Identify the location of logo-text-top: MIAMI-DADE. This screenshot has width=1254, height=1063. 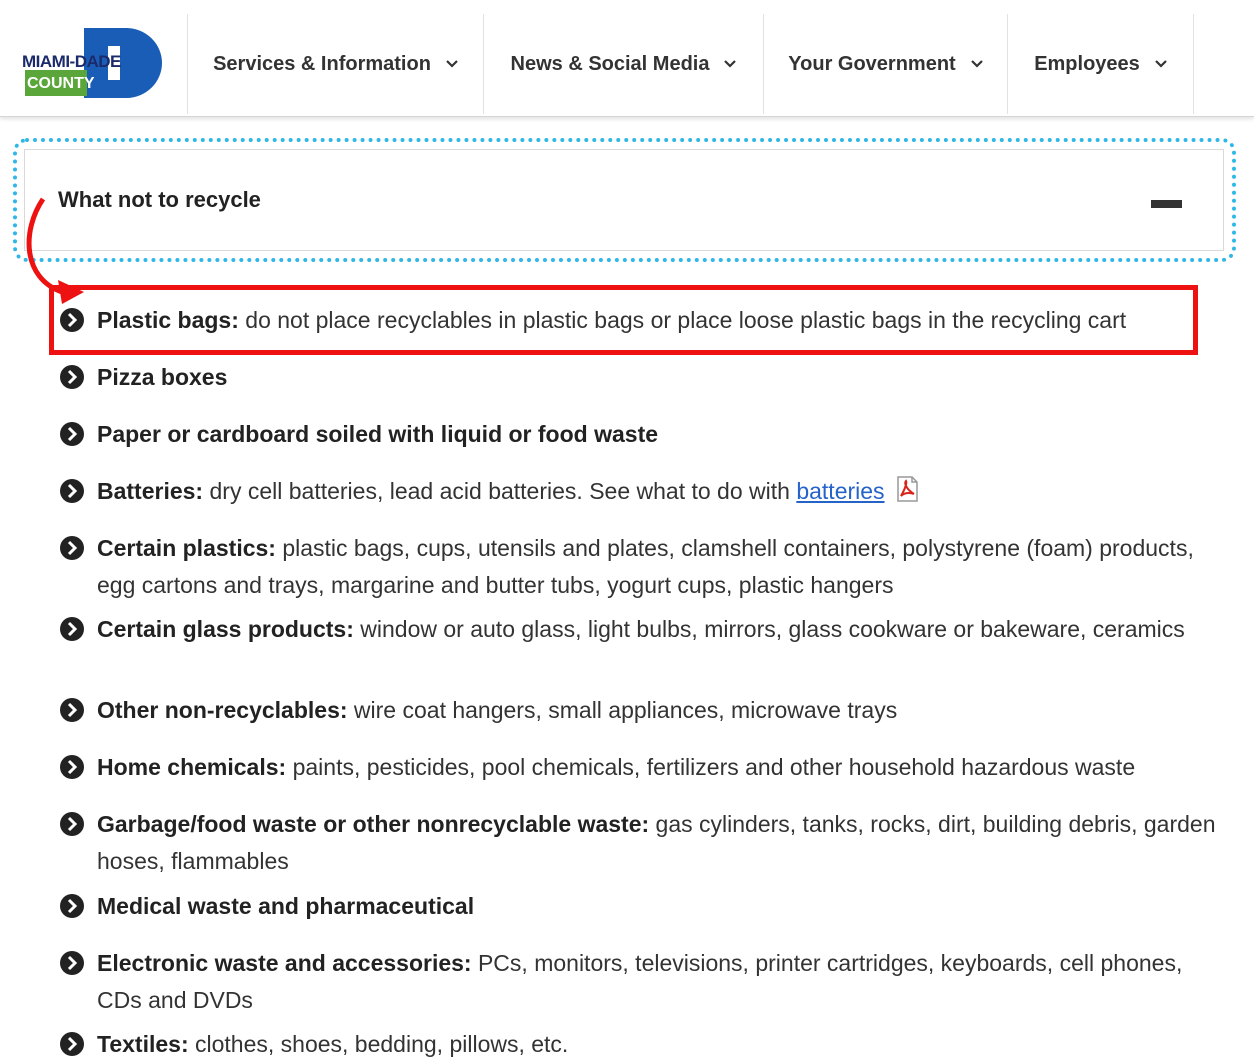
(71, 61).